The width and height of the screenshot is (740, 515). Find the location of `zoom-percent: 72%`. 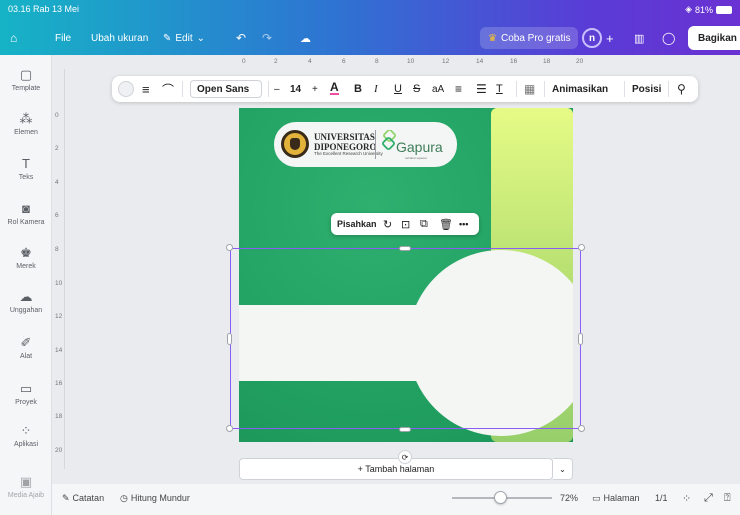

zoom-percent: 72% is located at coordinates (569, 498).